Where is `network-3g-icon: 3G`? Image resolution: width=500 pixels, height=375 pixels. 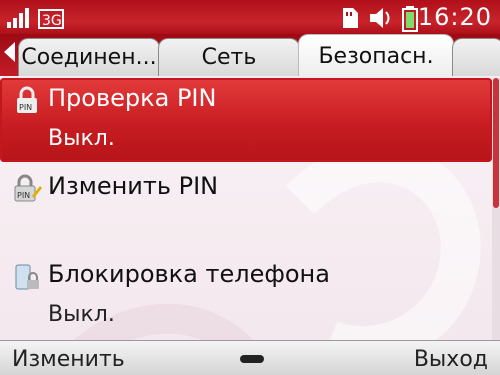
network-3g-icon: 3G is located at coordinates (51, 19).